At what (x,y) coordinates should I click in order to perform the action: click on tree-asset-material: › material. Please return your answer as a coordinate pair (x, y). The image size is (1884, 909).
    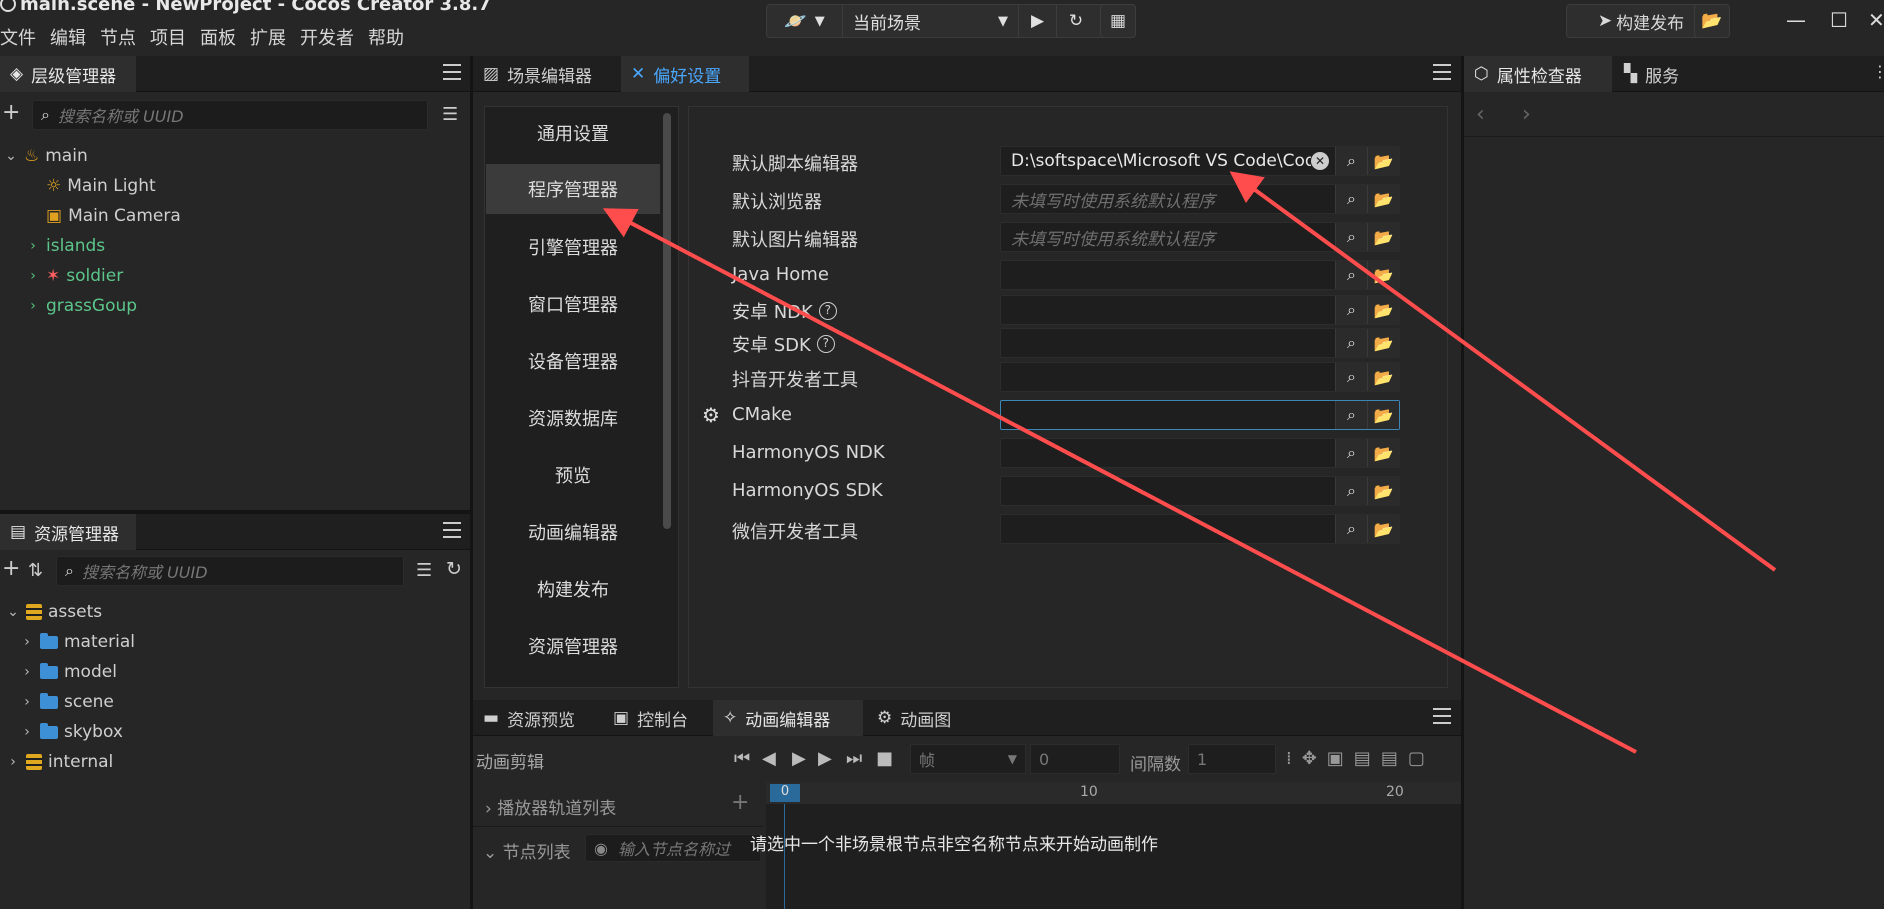
    Looking at the image, I should click on (77, 642).